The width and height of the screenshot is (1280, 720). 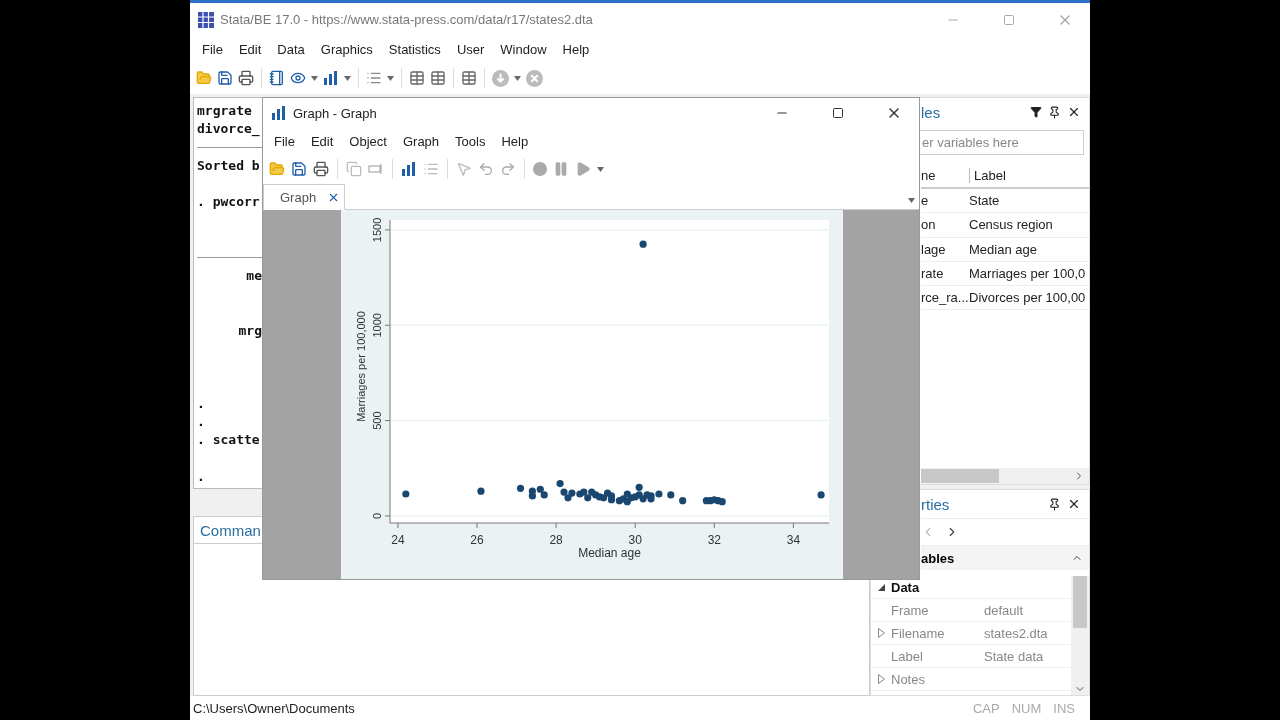 What do you see at coordinates (1004, 610) in the screenshot?
I see `property-value: default` at bounding box center [1004, 610].